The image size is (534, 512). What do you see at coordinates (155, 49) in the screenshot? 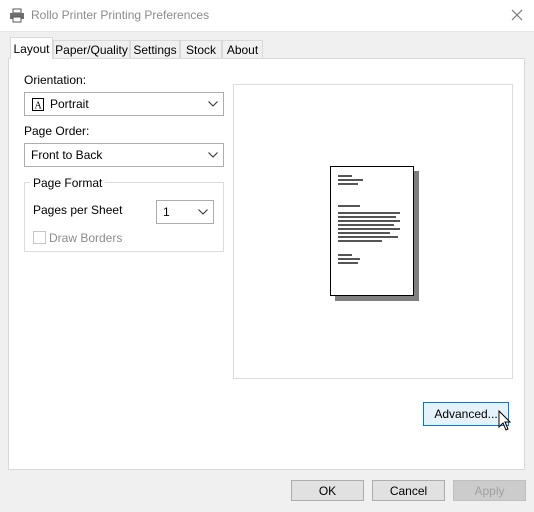
I see `tab-settings: Settings` at bounding box center [155, 49].